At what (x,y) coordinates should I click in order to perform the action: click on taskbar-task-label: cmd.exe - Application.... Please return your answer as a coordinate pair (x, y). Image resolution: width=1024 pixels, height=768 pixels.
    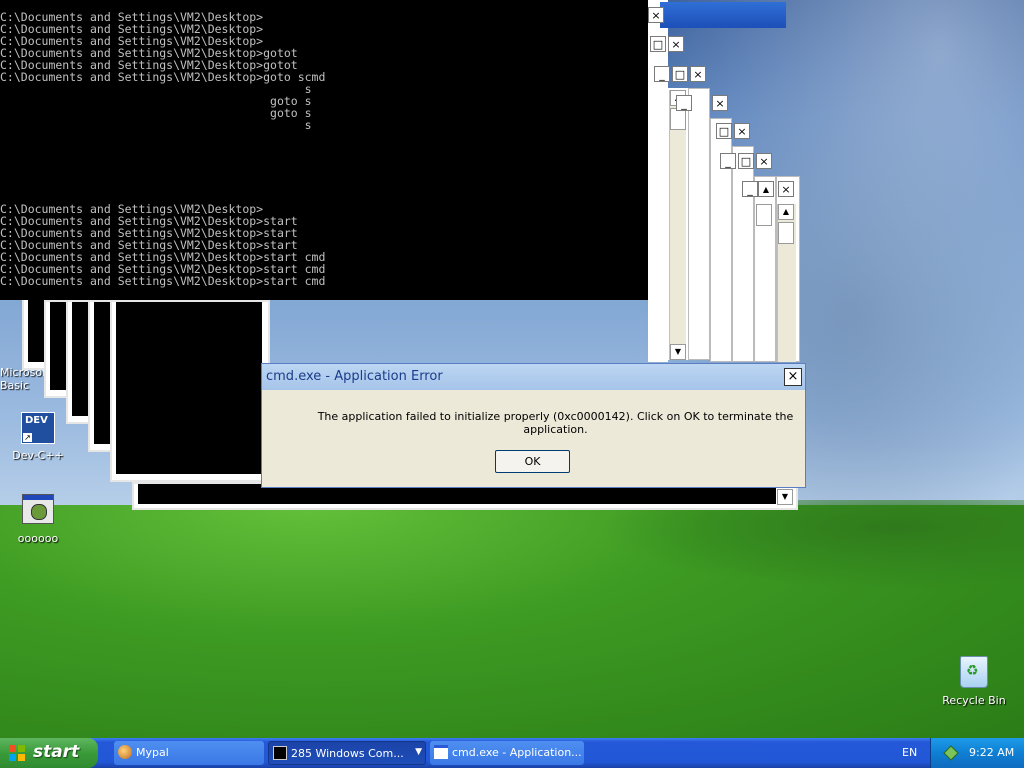
    Looking at the image, I should click on (517, 752).